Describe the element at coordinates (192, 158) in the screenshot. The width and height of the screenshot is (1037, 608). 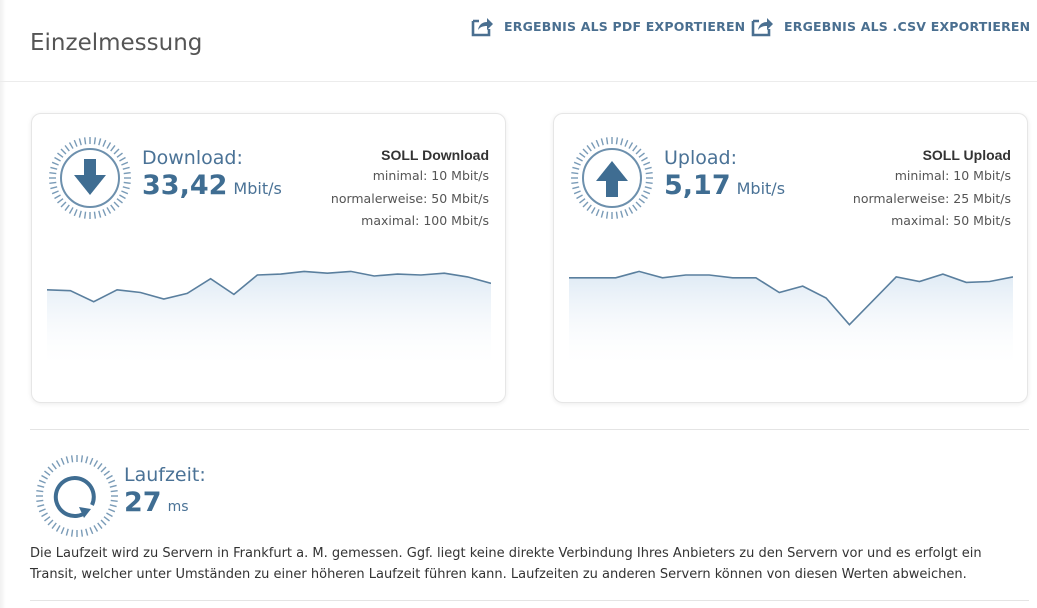
I see `download-label: Download:` at that location.